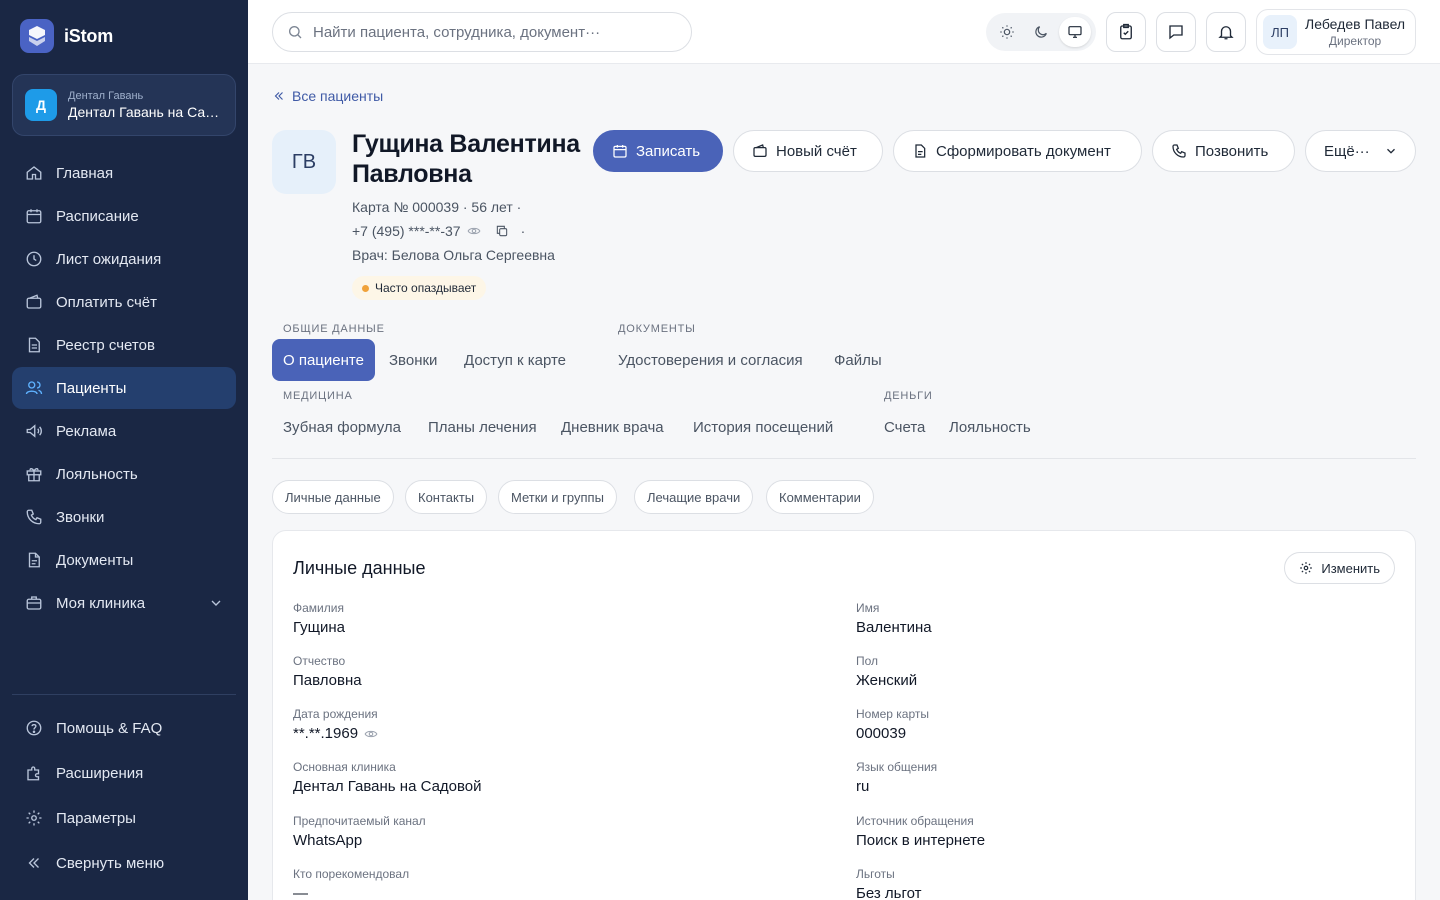 Image resolution: width=1440 pixels, height=900 pixels. What do you see at coordinates (323, 360) in the screenshot?
I see `tab-about-patient: О пациенте` at bounding box center [323, 360].